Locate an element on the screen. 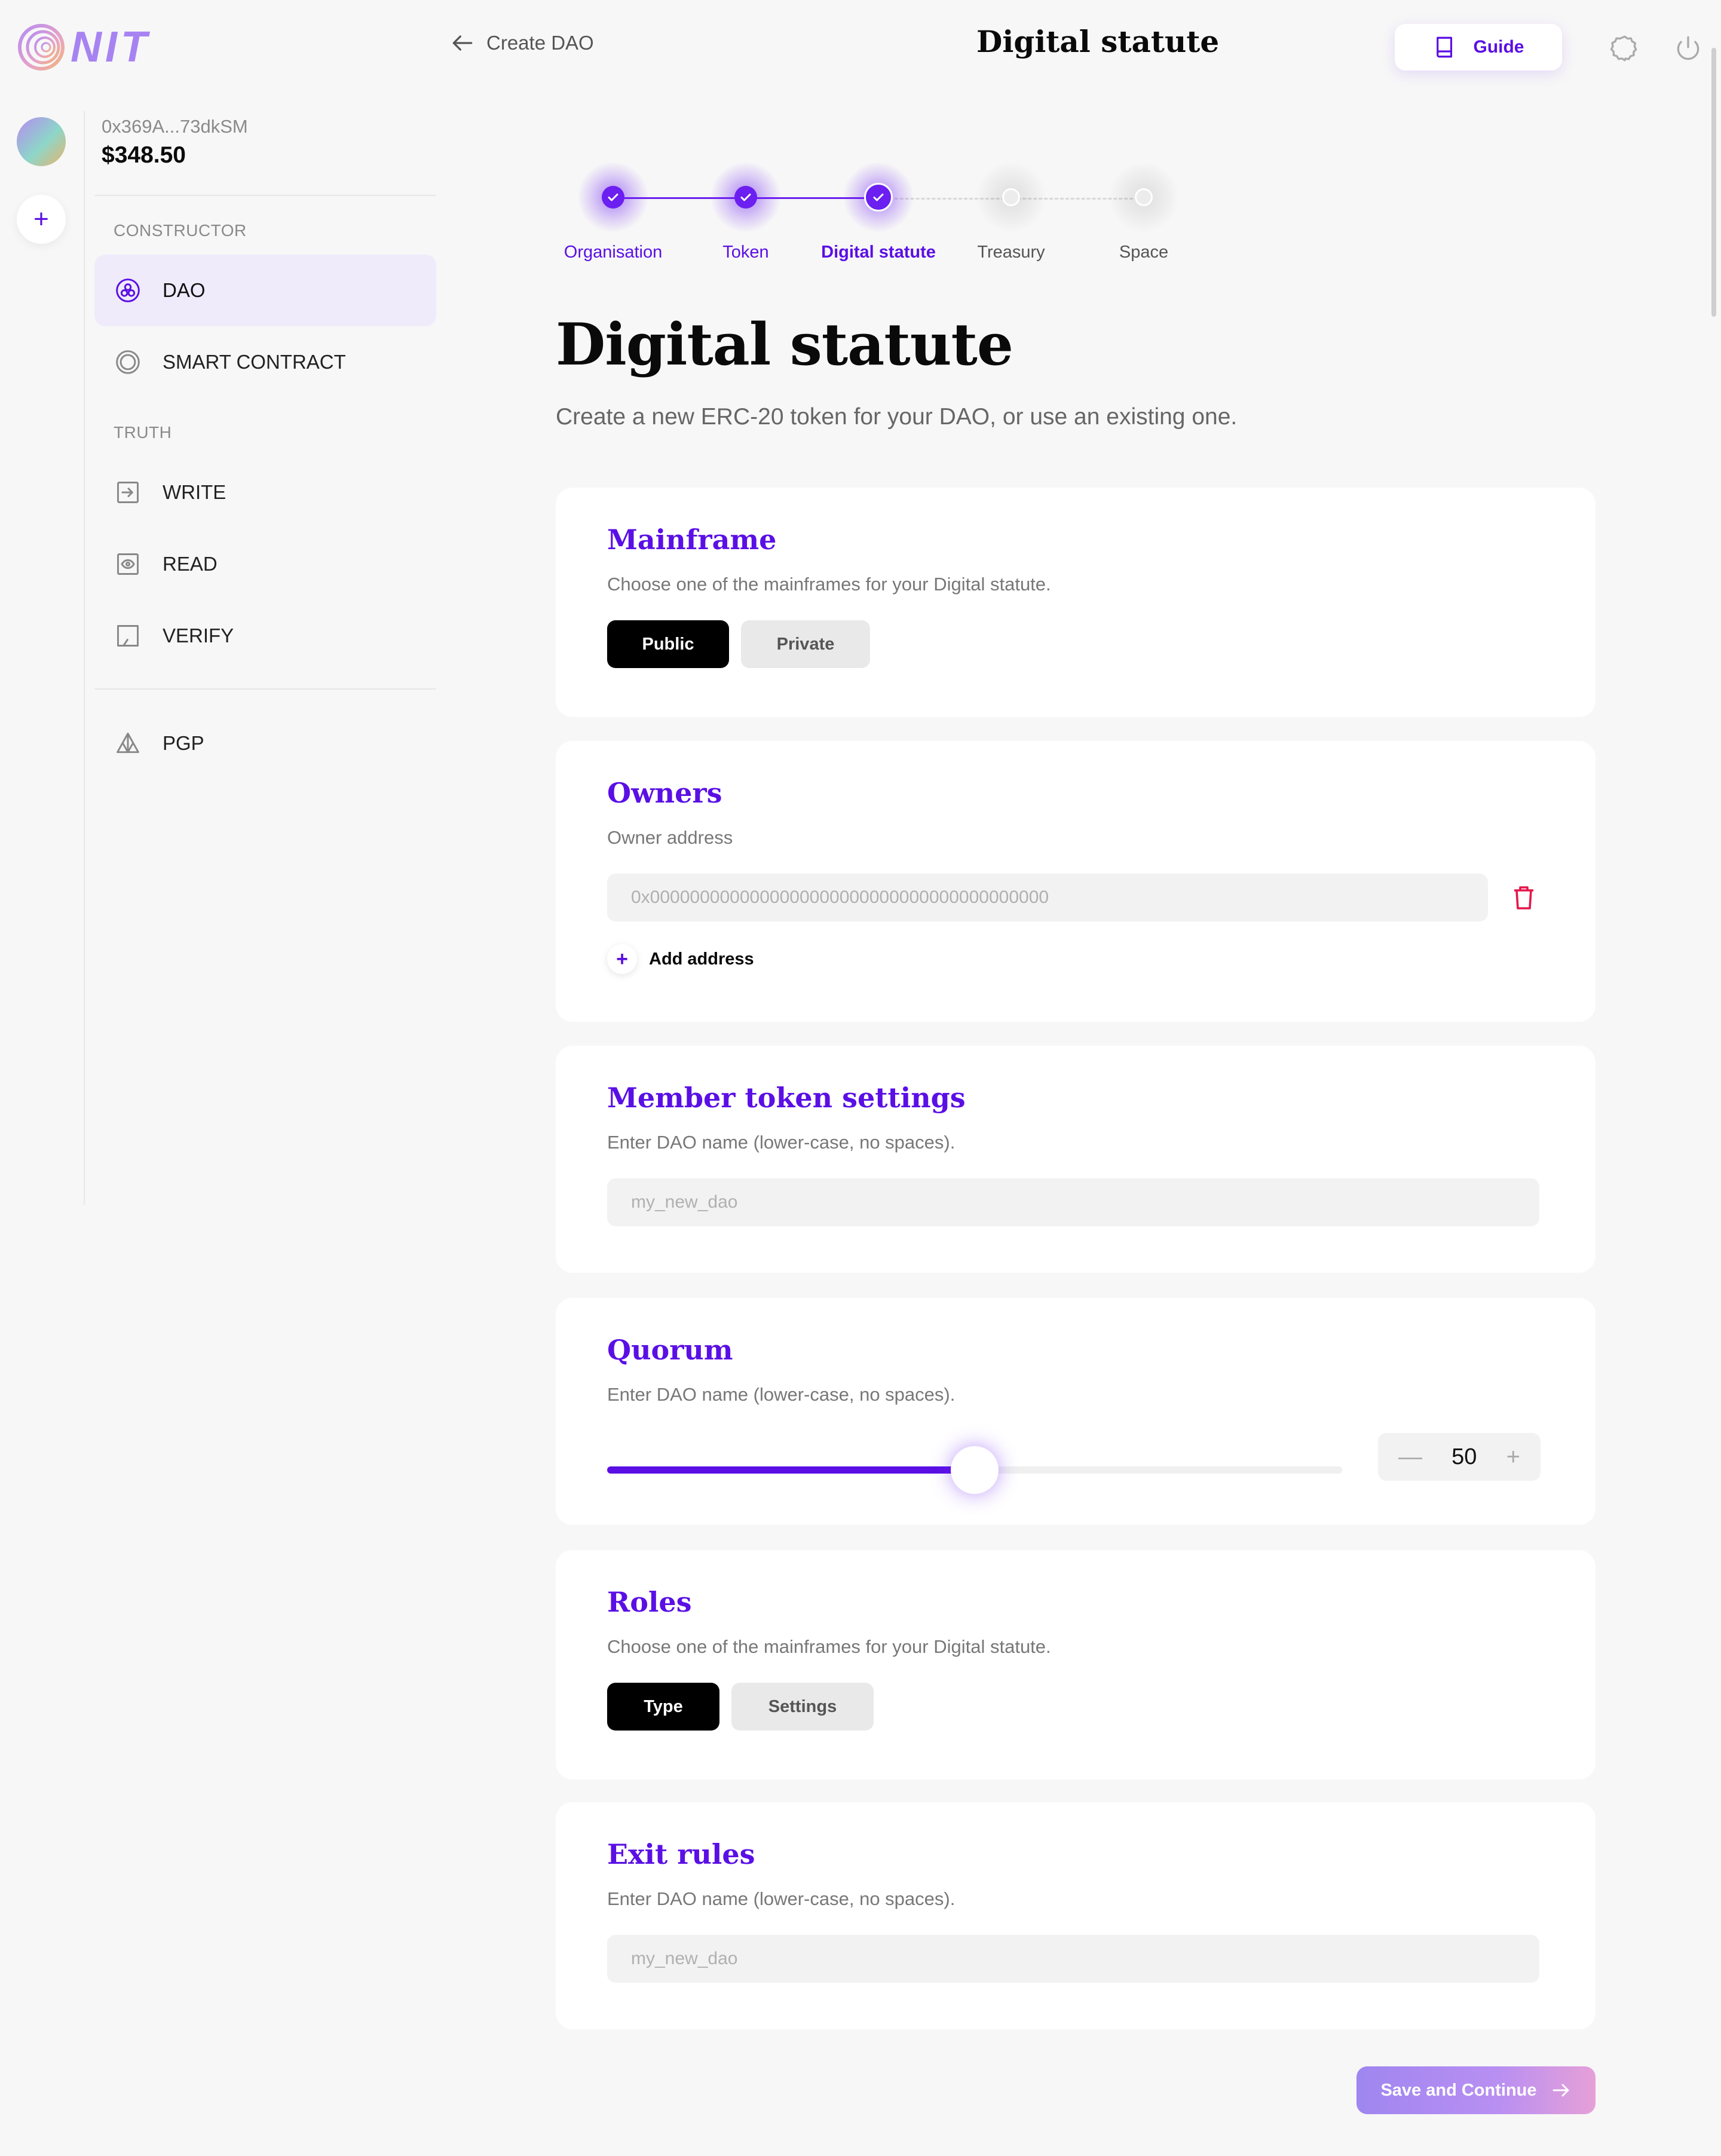 The width and height of the screenshot is (1721, 2156). add-account-button: + is located at coordinates (41, 220).